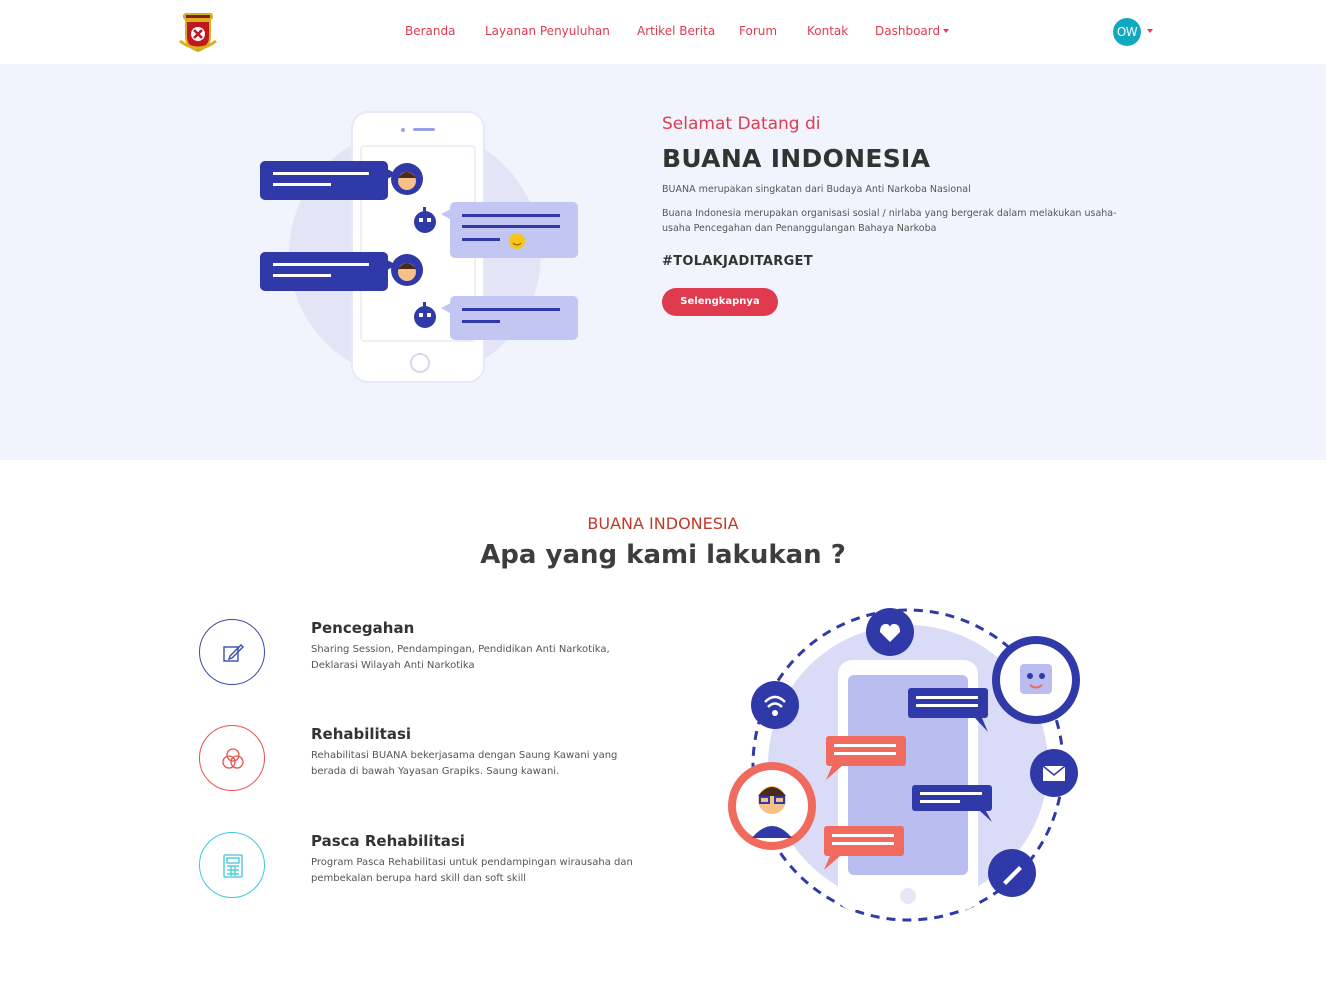  I want to click on selengkapnya-button: Selengkapnya, so click(720, 302).